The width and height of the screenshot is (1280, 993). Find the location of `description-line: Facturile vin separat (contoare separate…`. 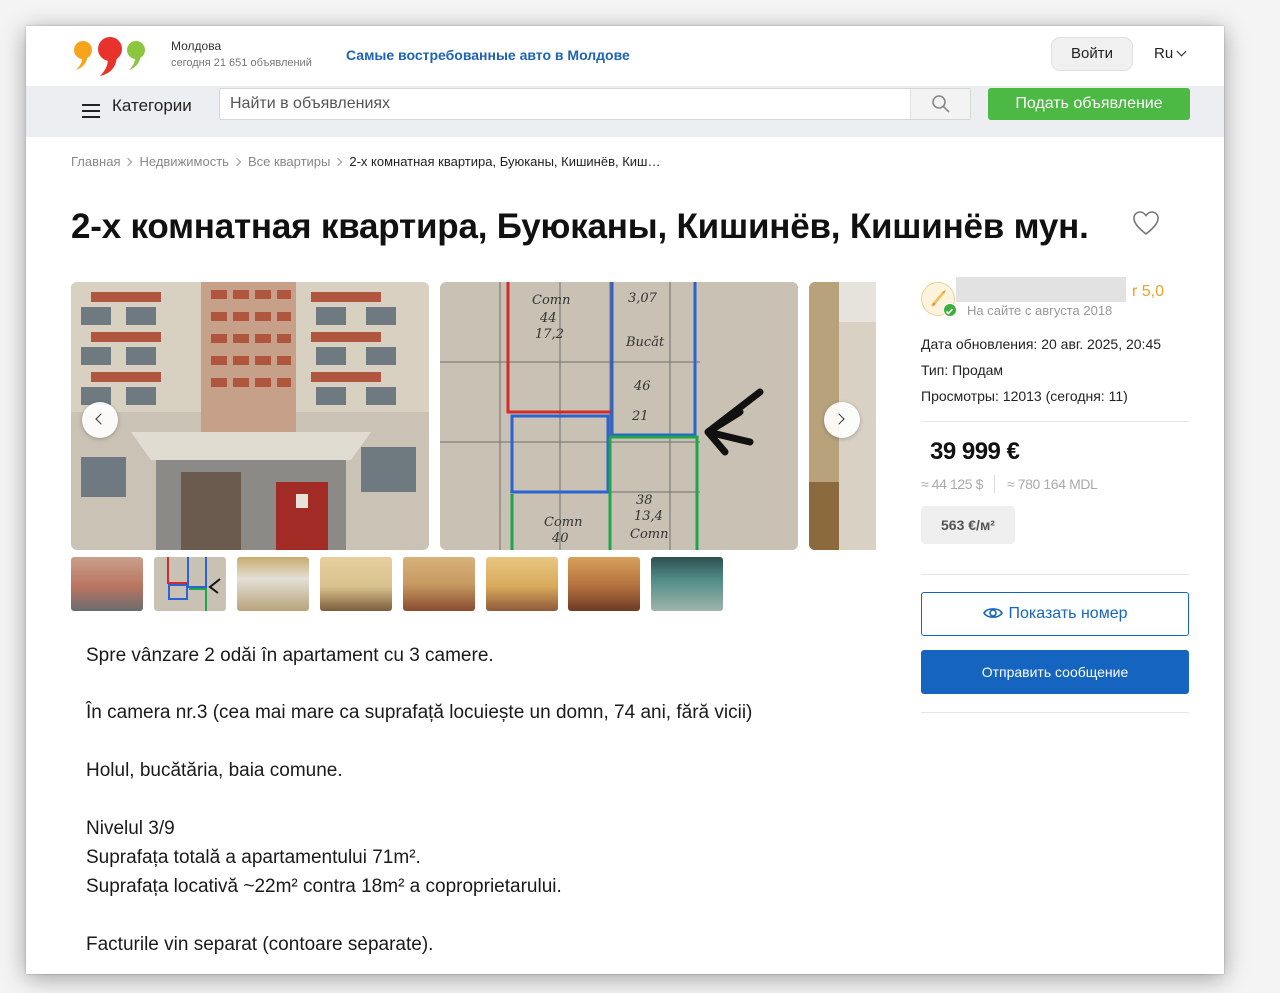

description-line: Facturile vin separat (contoare separate… is located at coordinates (260, 944).